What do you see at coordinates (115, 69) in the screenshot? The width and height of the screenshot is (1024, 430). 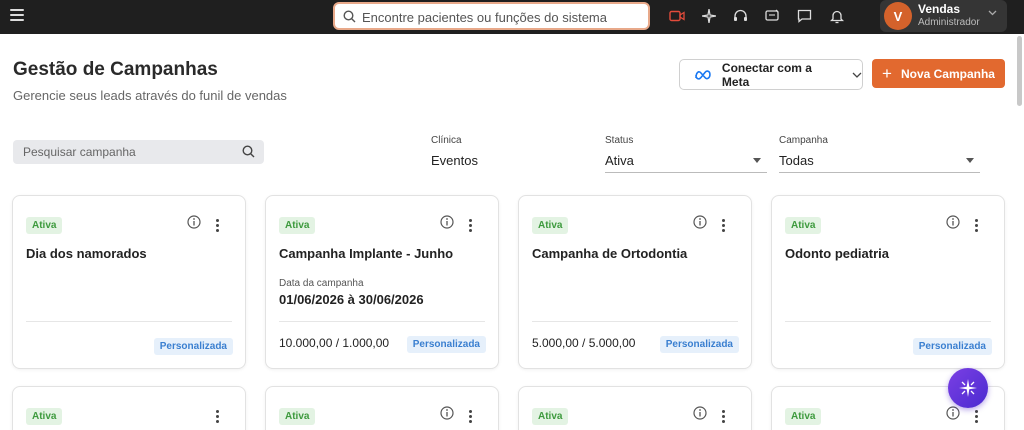 I see `page-title: Gestão de Campanhas` at bounding box center [115, 69].